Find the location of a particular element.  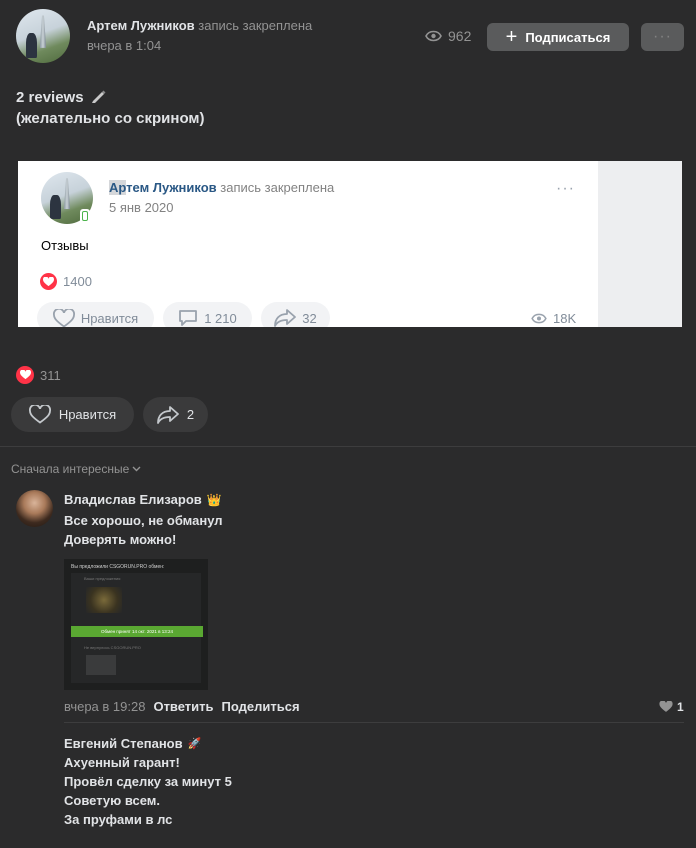

more-dots-icon: ··· is located at coordinates (662, 36).